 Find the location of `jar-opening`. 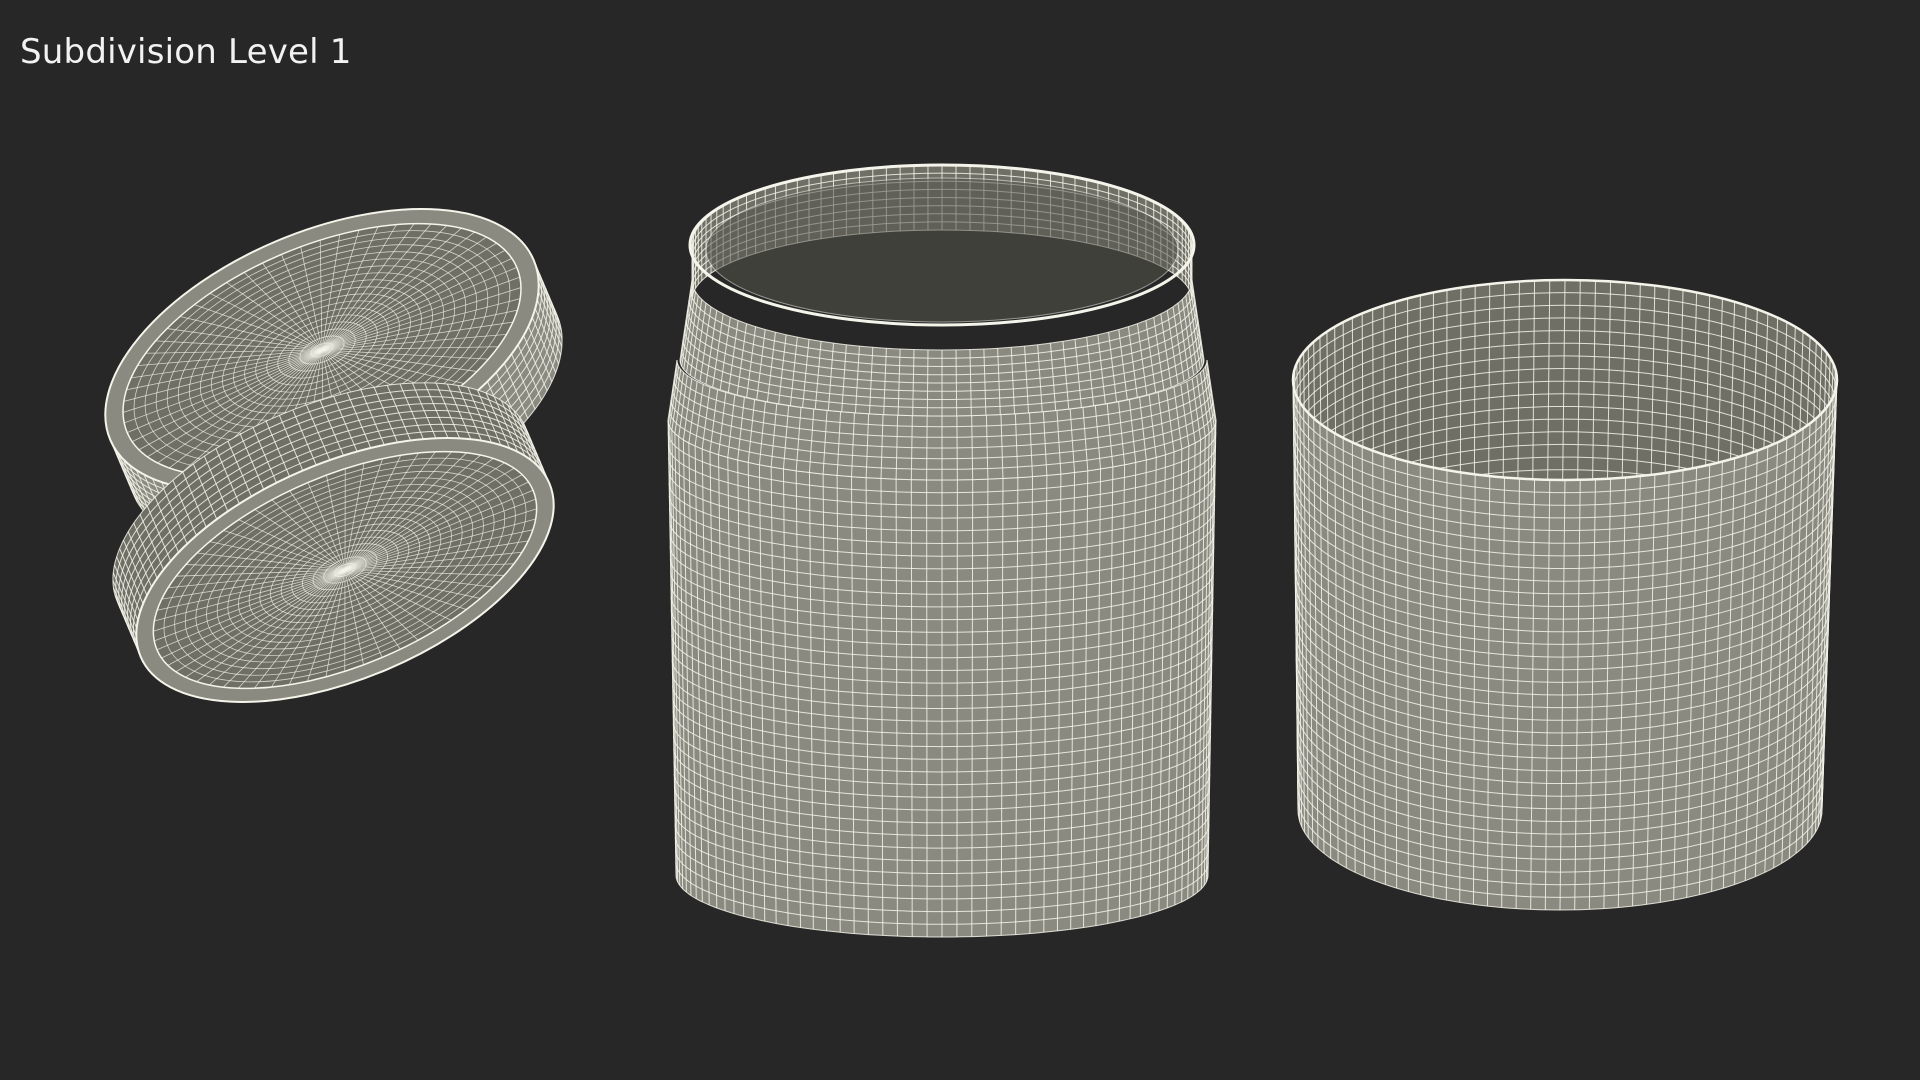

jar-opening is located at coordinates (942, 250).